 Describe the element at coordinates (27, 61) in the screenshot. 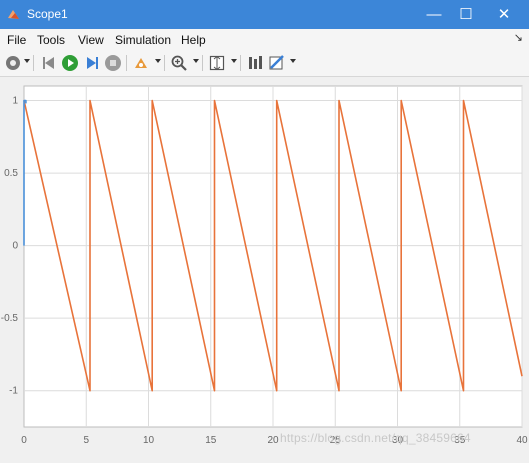

I see `settings-dropdown-icon` at that location.